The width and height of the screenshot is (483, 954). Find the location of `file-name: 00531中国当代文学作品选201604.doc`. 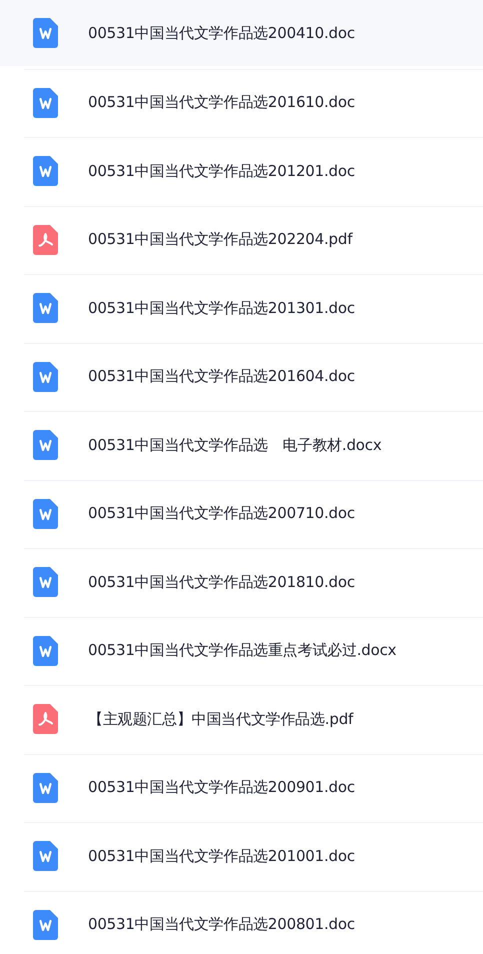

file-name: 00531中国当代文学作品选201604.doc is located at coordinates (221, 376).